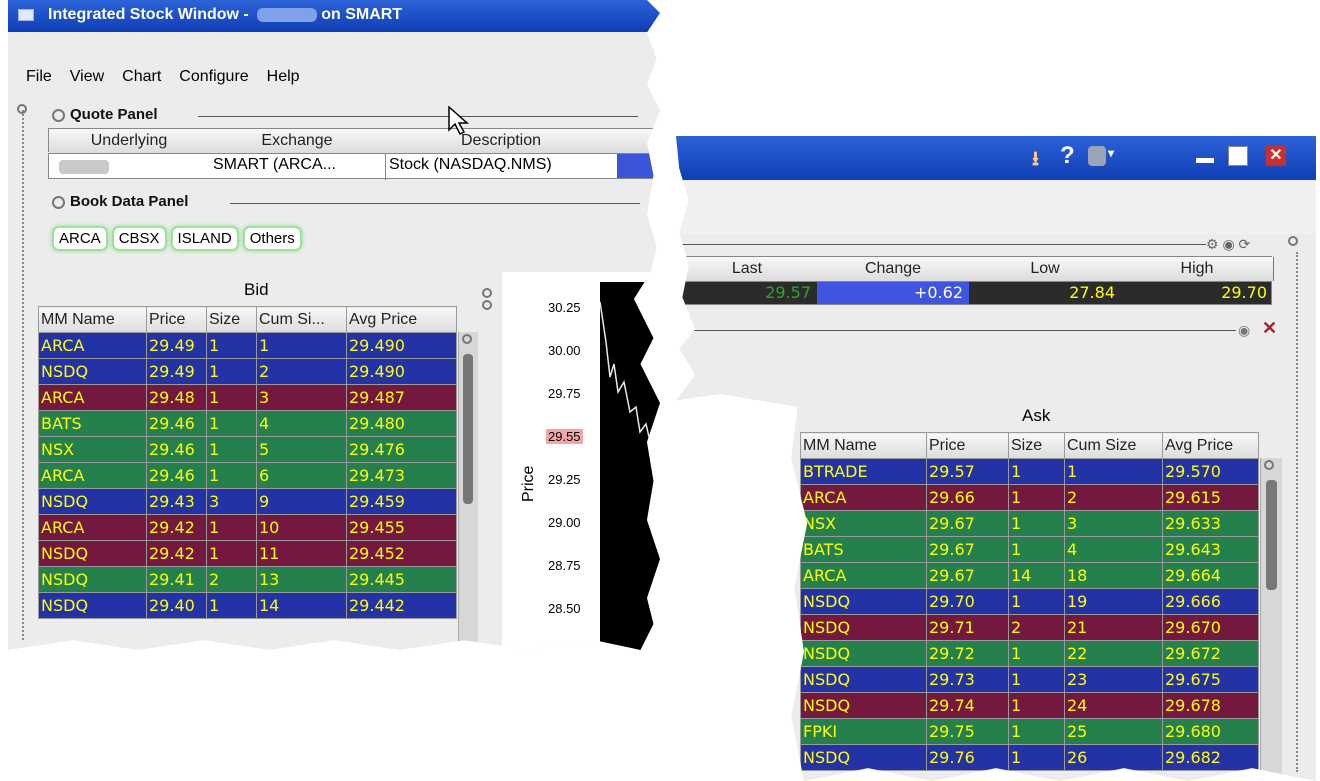  Describe the element at coordinates (353, 166) in the screenshot. I see `quote-row: SMART (ARCA... Stock (NASDAQ.NMS)` at that location.